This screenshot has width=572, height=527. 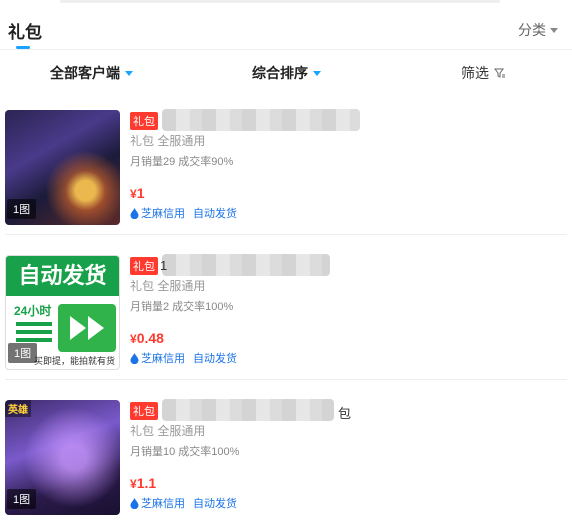 What do you see at coordinates (62, 457) in the screenshot?
I see `product-thumbnail: 英雄 1图` at bounding box center [62, 457].